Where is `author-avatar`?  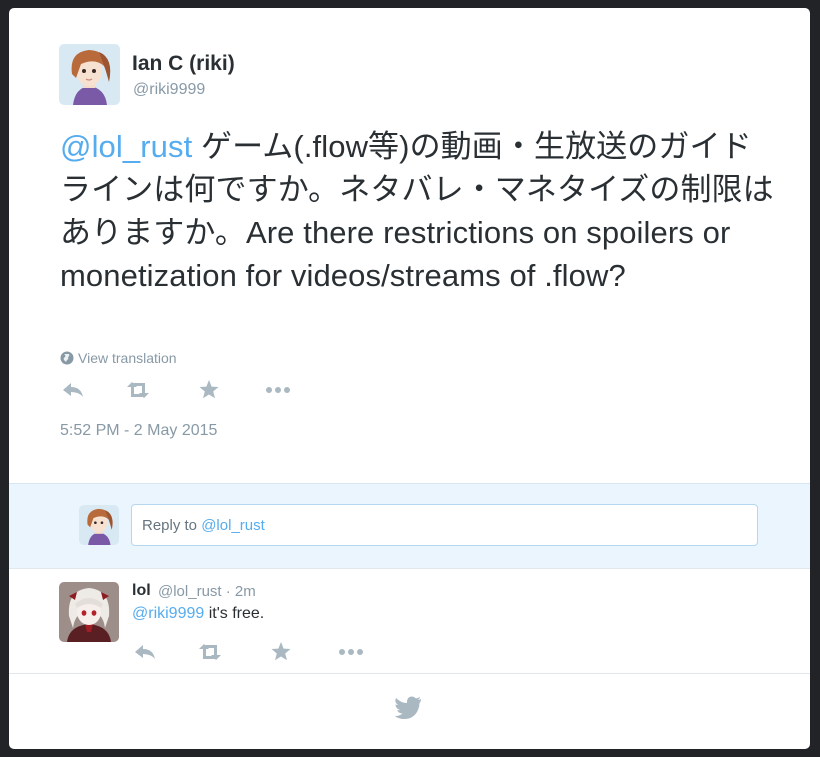
author-avatar is located at coordinates (89, 74).